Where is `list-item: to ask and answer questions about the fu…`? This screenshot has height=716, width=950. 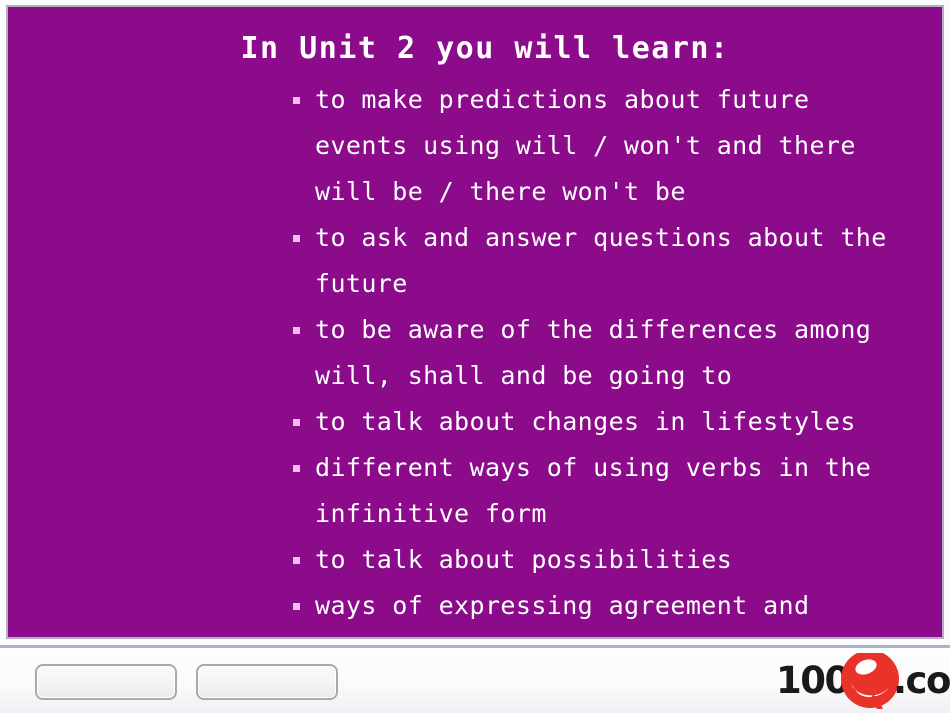
list-item: to ask and answer questions about the fu… is located at coordinates (601, 261).